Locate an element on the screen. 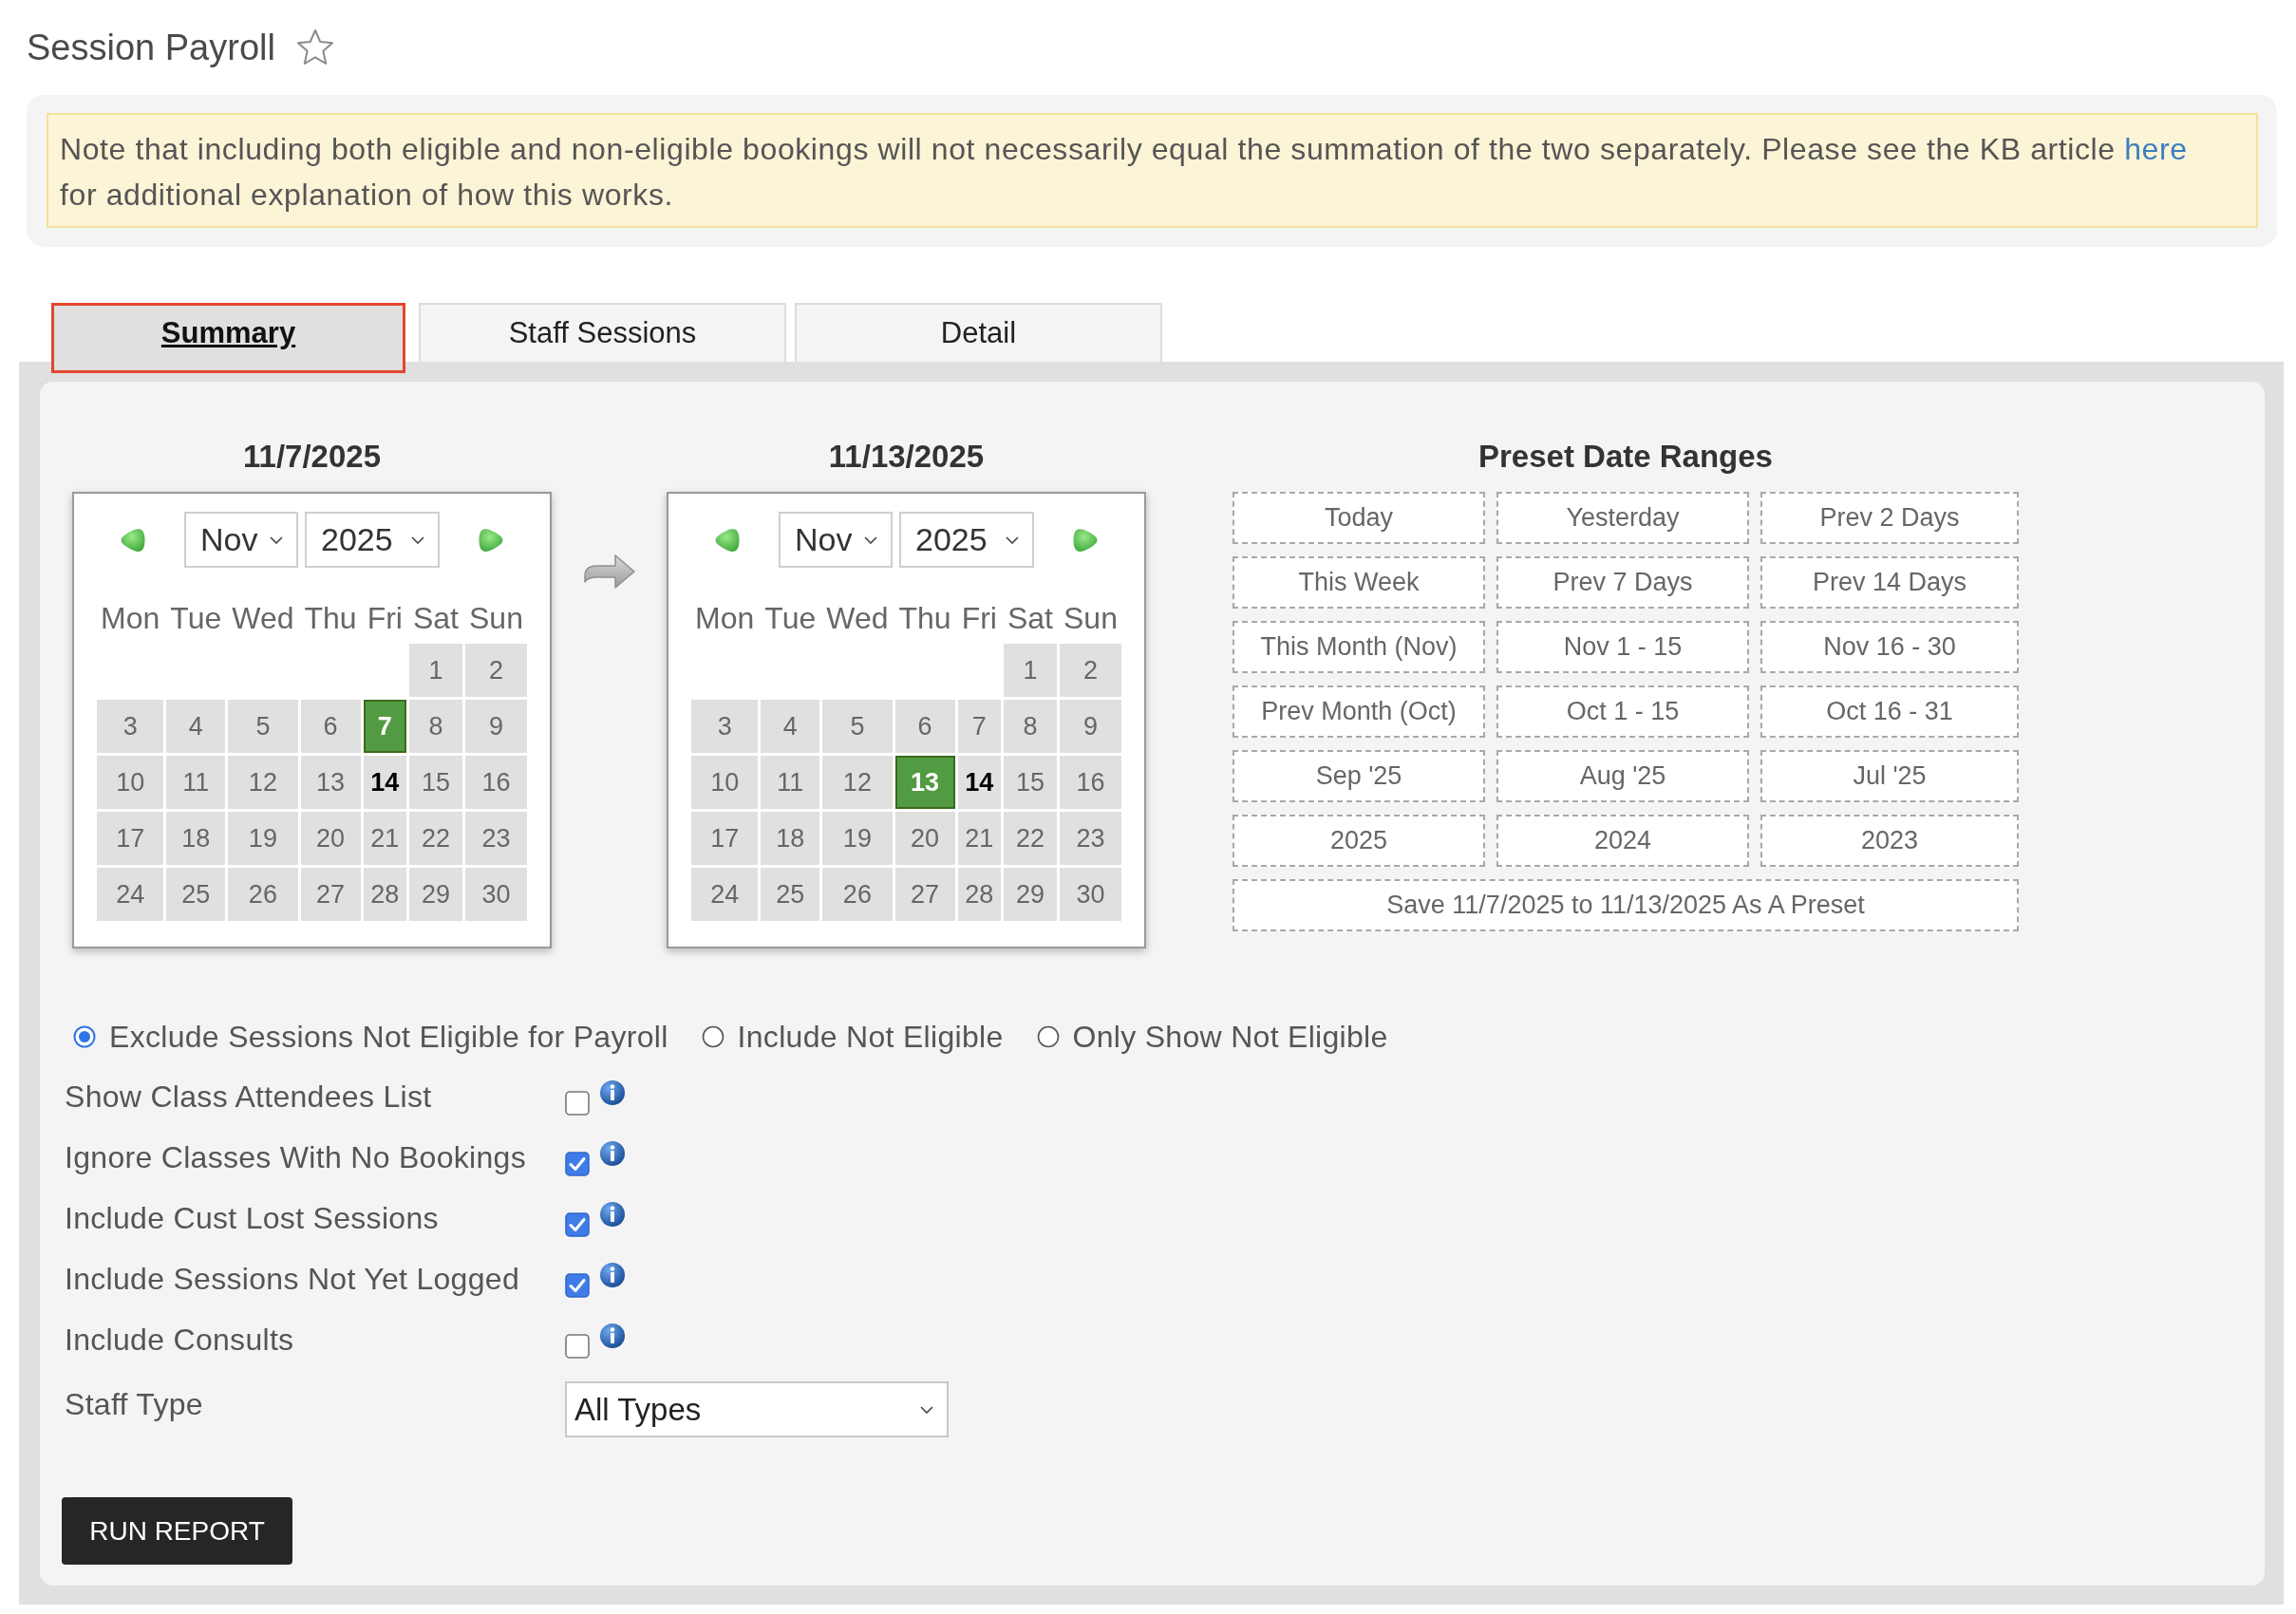 The height and width of the screenshot is (1614, 2296). staff-type-select: All Types is located at coordinates (757, 1409).